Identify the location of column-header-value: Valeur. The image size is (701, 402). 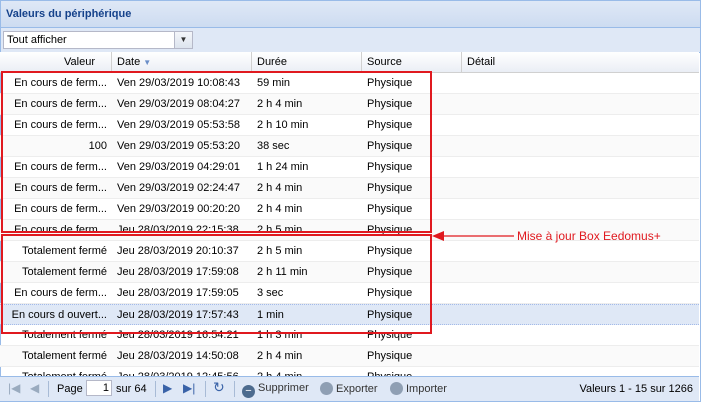
(56, 62).